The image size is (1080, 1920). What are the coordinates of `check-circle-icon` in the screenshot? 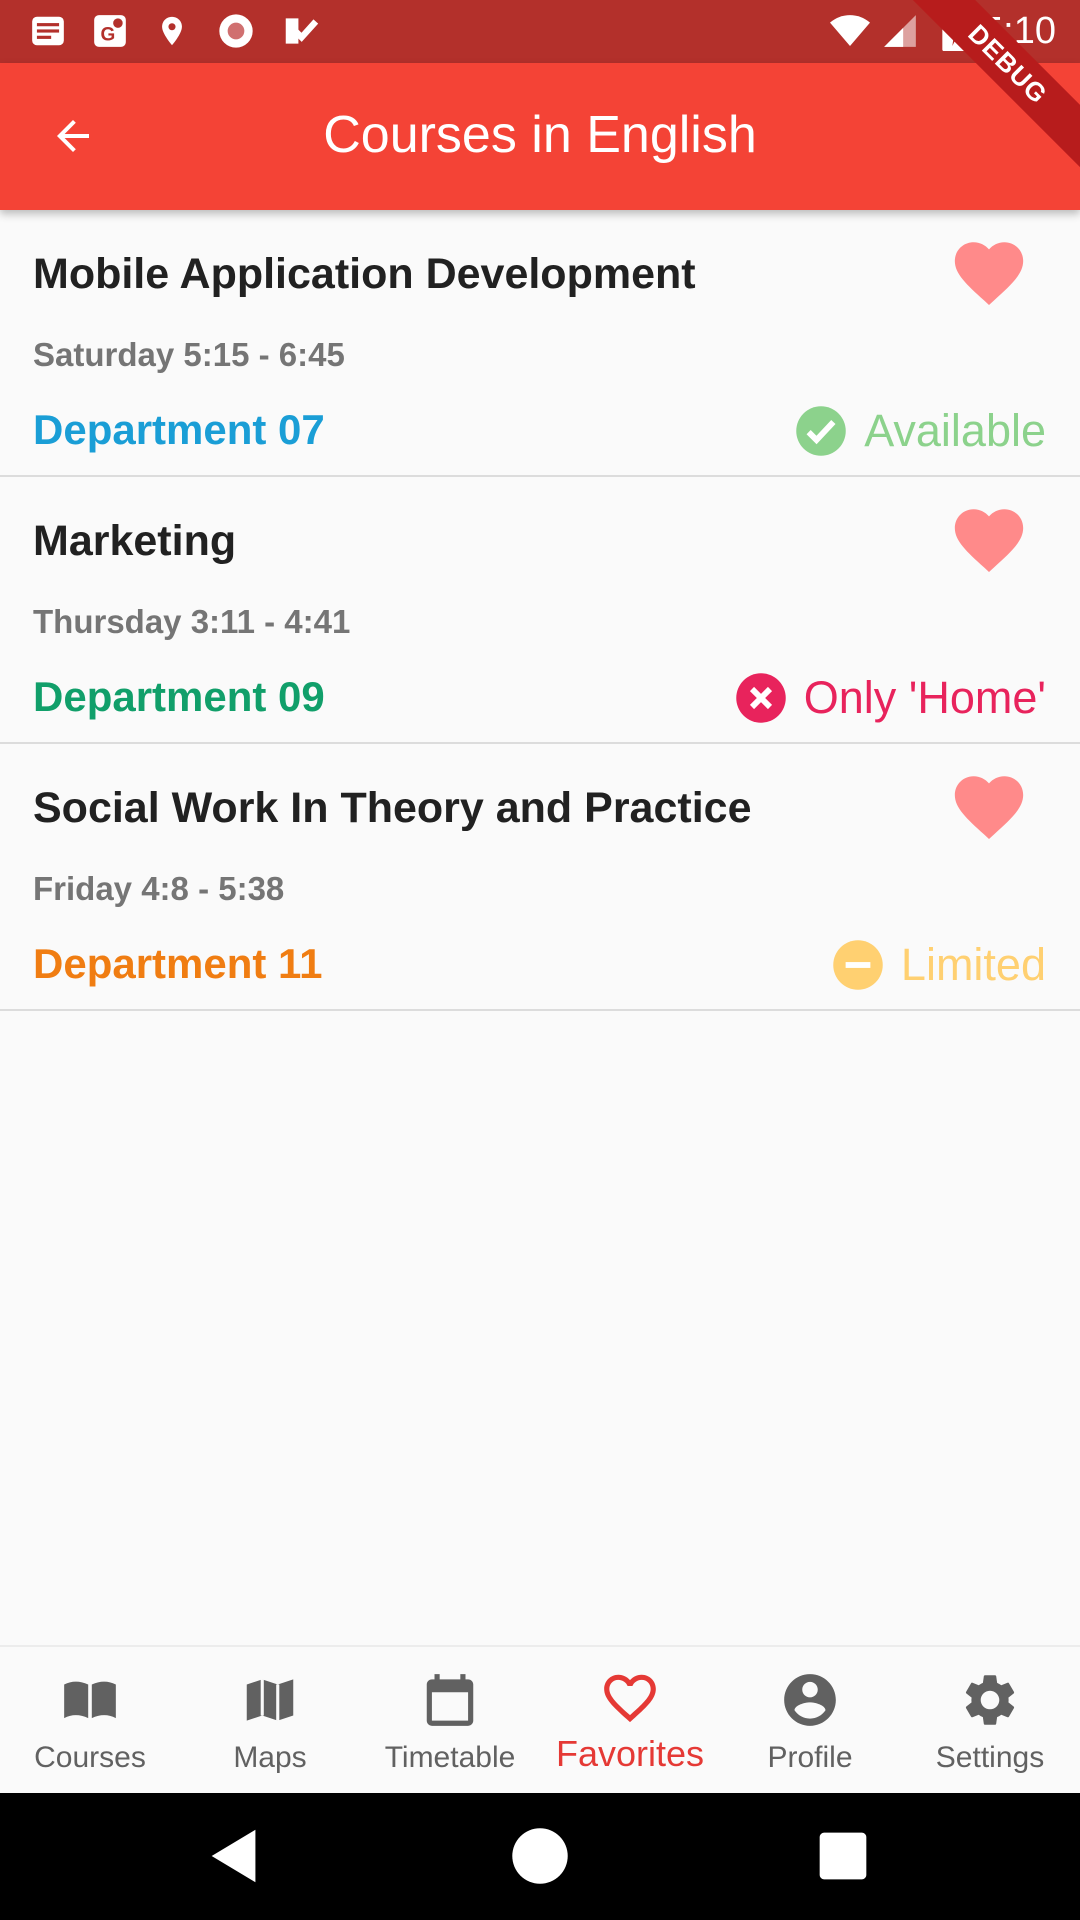 It's located at (821, 431).